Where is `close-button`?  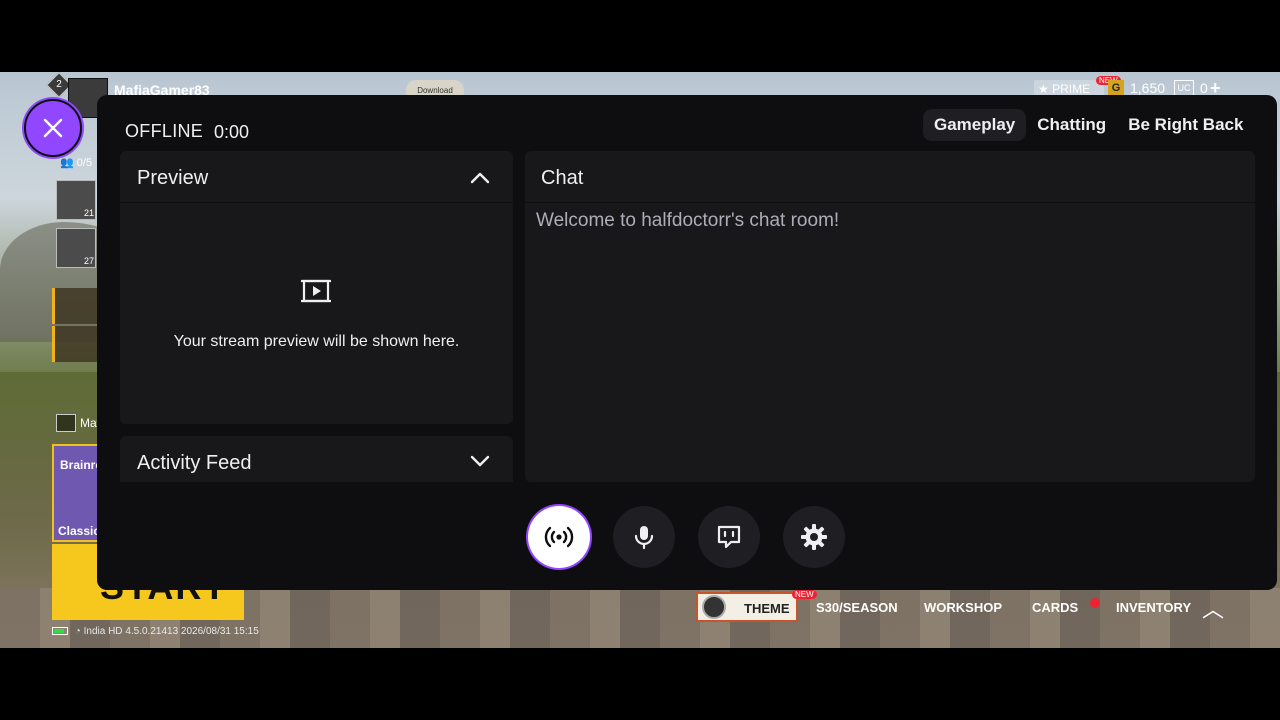
close-button is located at coordinates (53, 128).